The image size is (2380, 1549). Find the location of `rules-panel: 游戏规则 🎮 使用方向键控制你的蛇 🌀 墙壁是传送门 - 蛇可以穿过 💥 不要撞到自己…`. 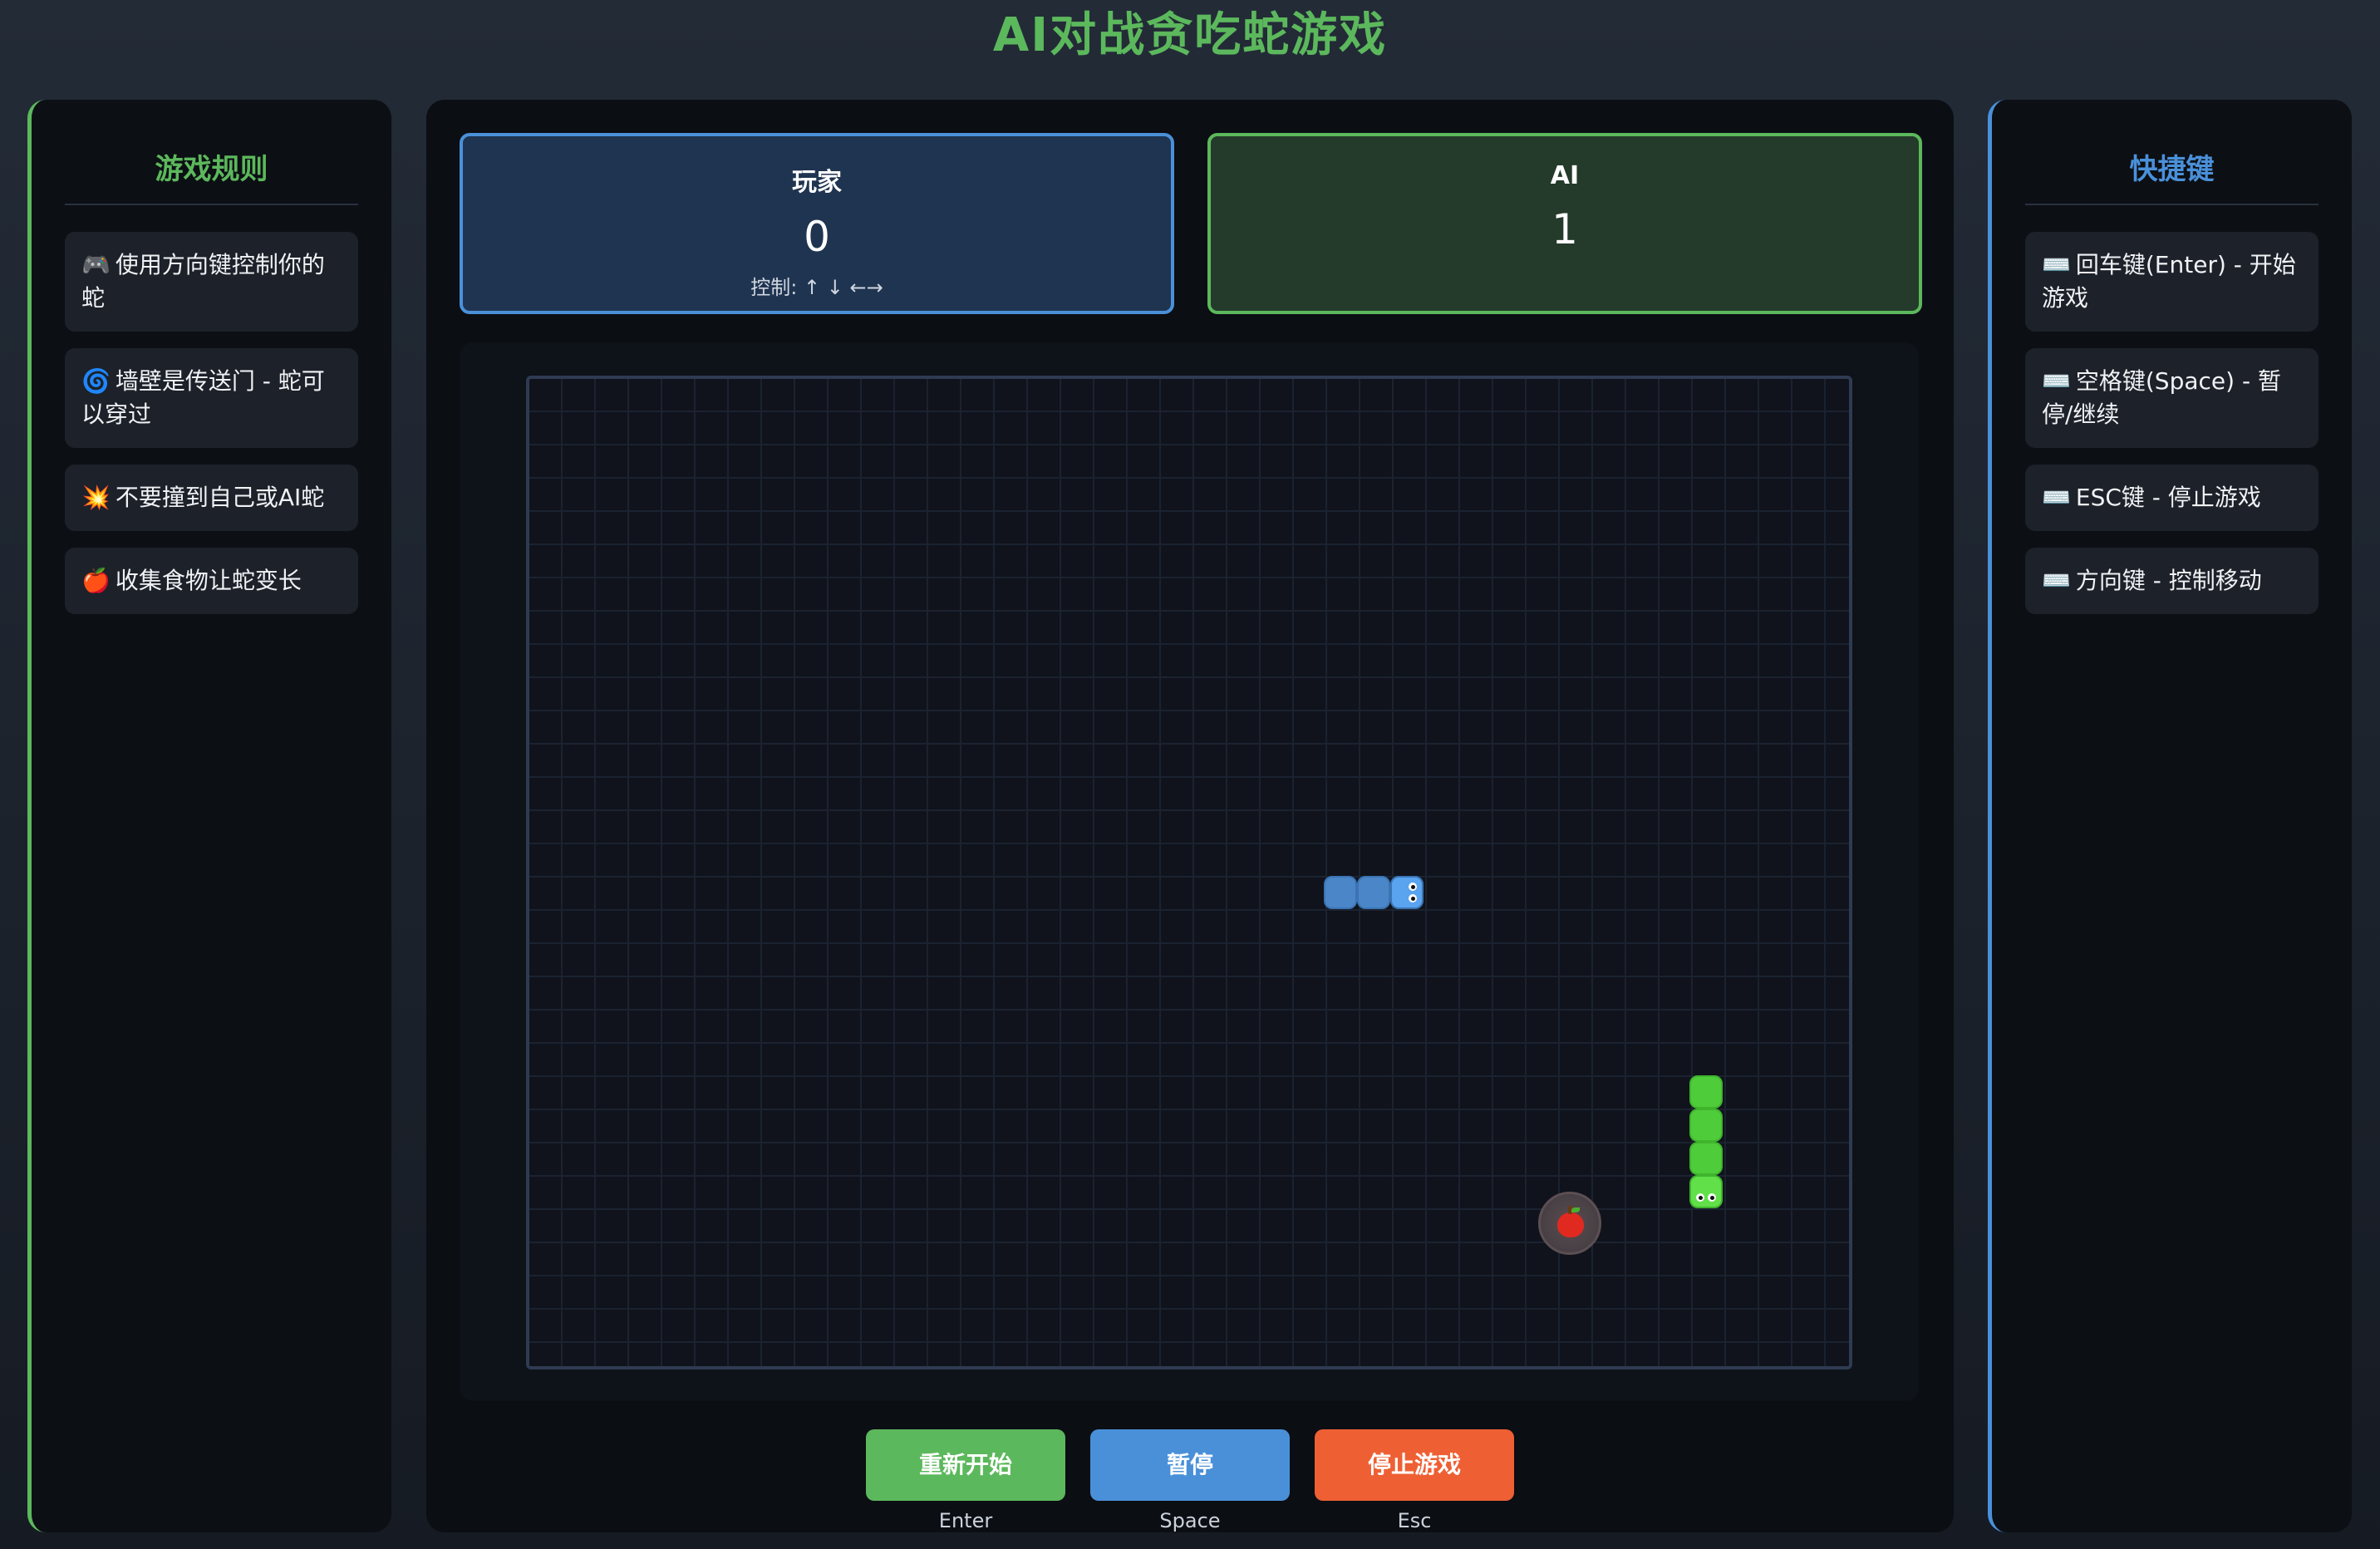

rules-panel: 游戏规则 🎮 使用方向键控制你的蛇 🌀 墙壁是传送门 - 蛇可以穿过 💥 不要撞到自己… is located at coordinates (209, 816).